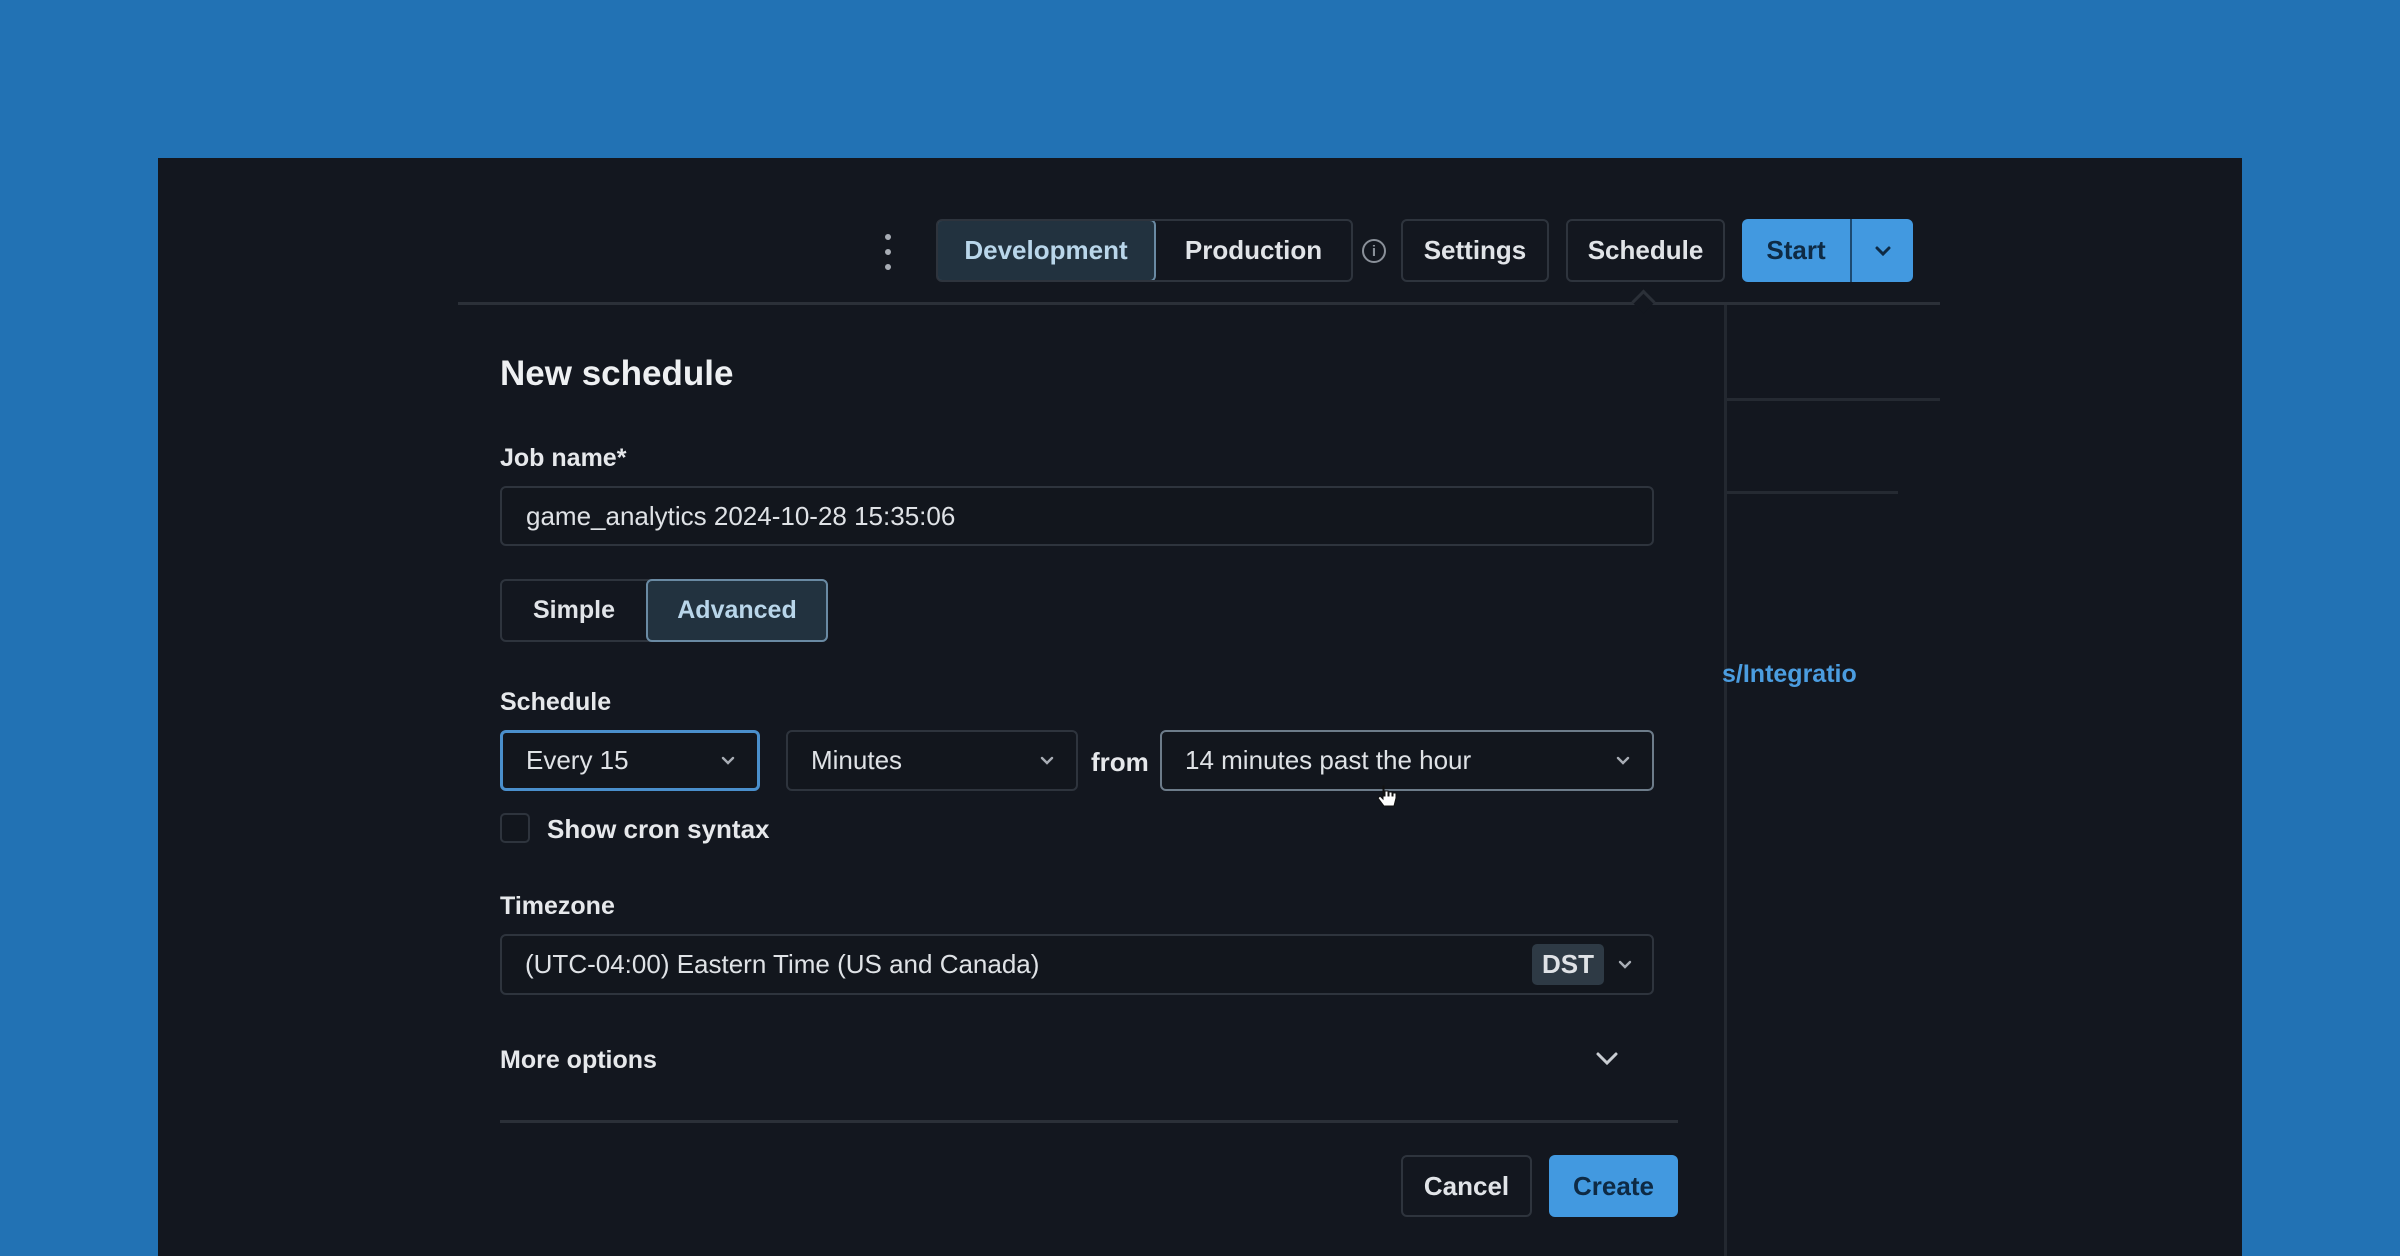  What do you see at coordinates (1328, 760) in the screenshot?
I see `offset-value: 14 minutes past the hour` at bounding box center [1328, 760].